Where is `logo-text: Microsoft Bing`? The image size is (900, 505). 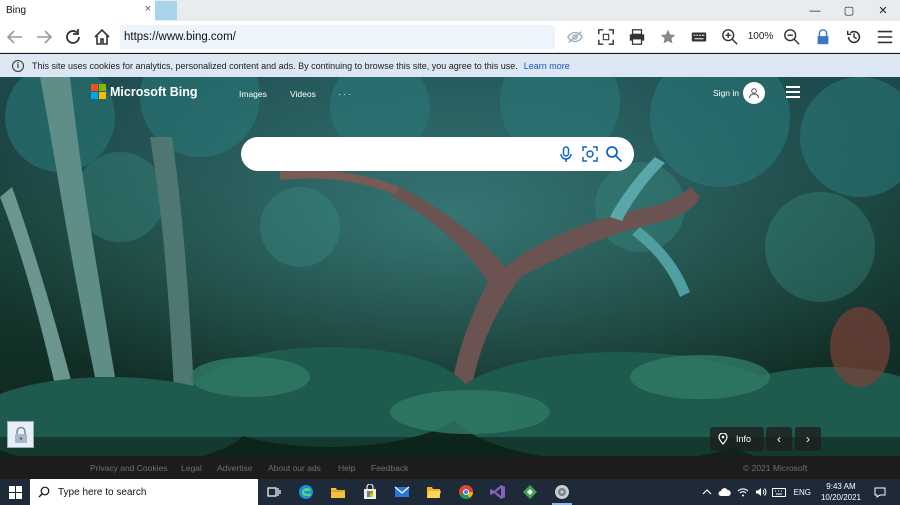 logo-text: Microsoft Bing is located at coordinates (154, 91).